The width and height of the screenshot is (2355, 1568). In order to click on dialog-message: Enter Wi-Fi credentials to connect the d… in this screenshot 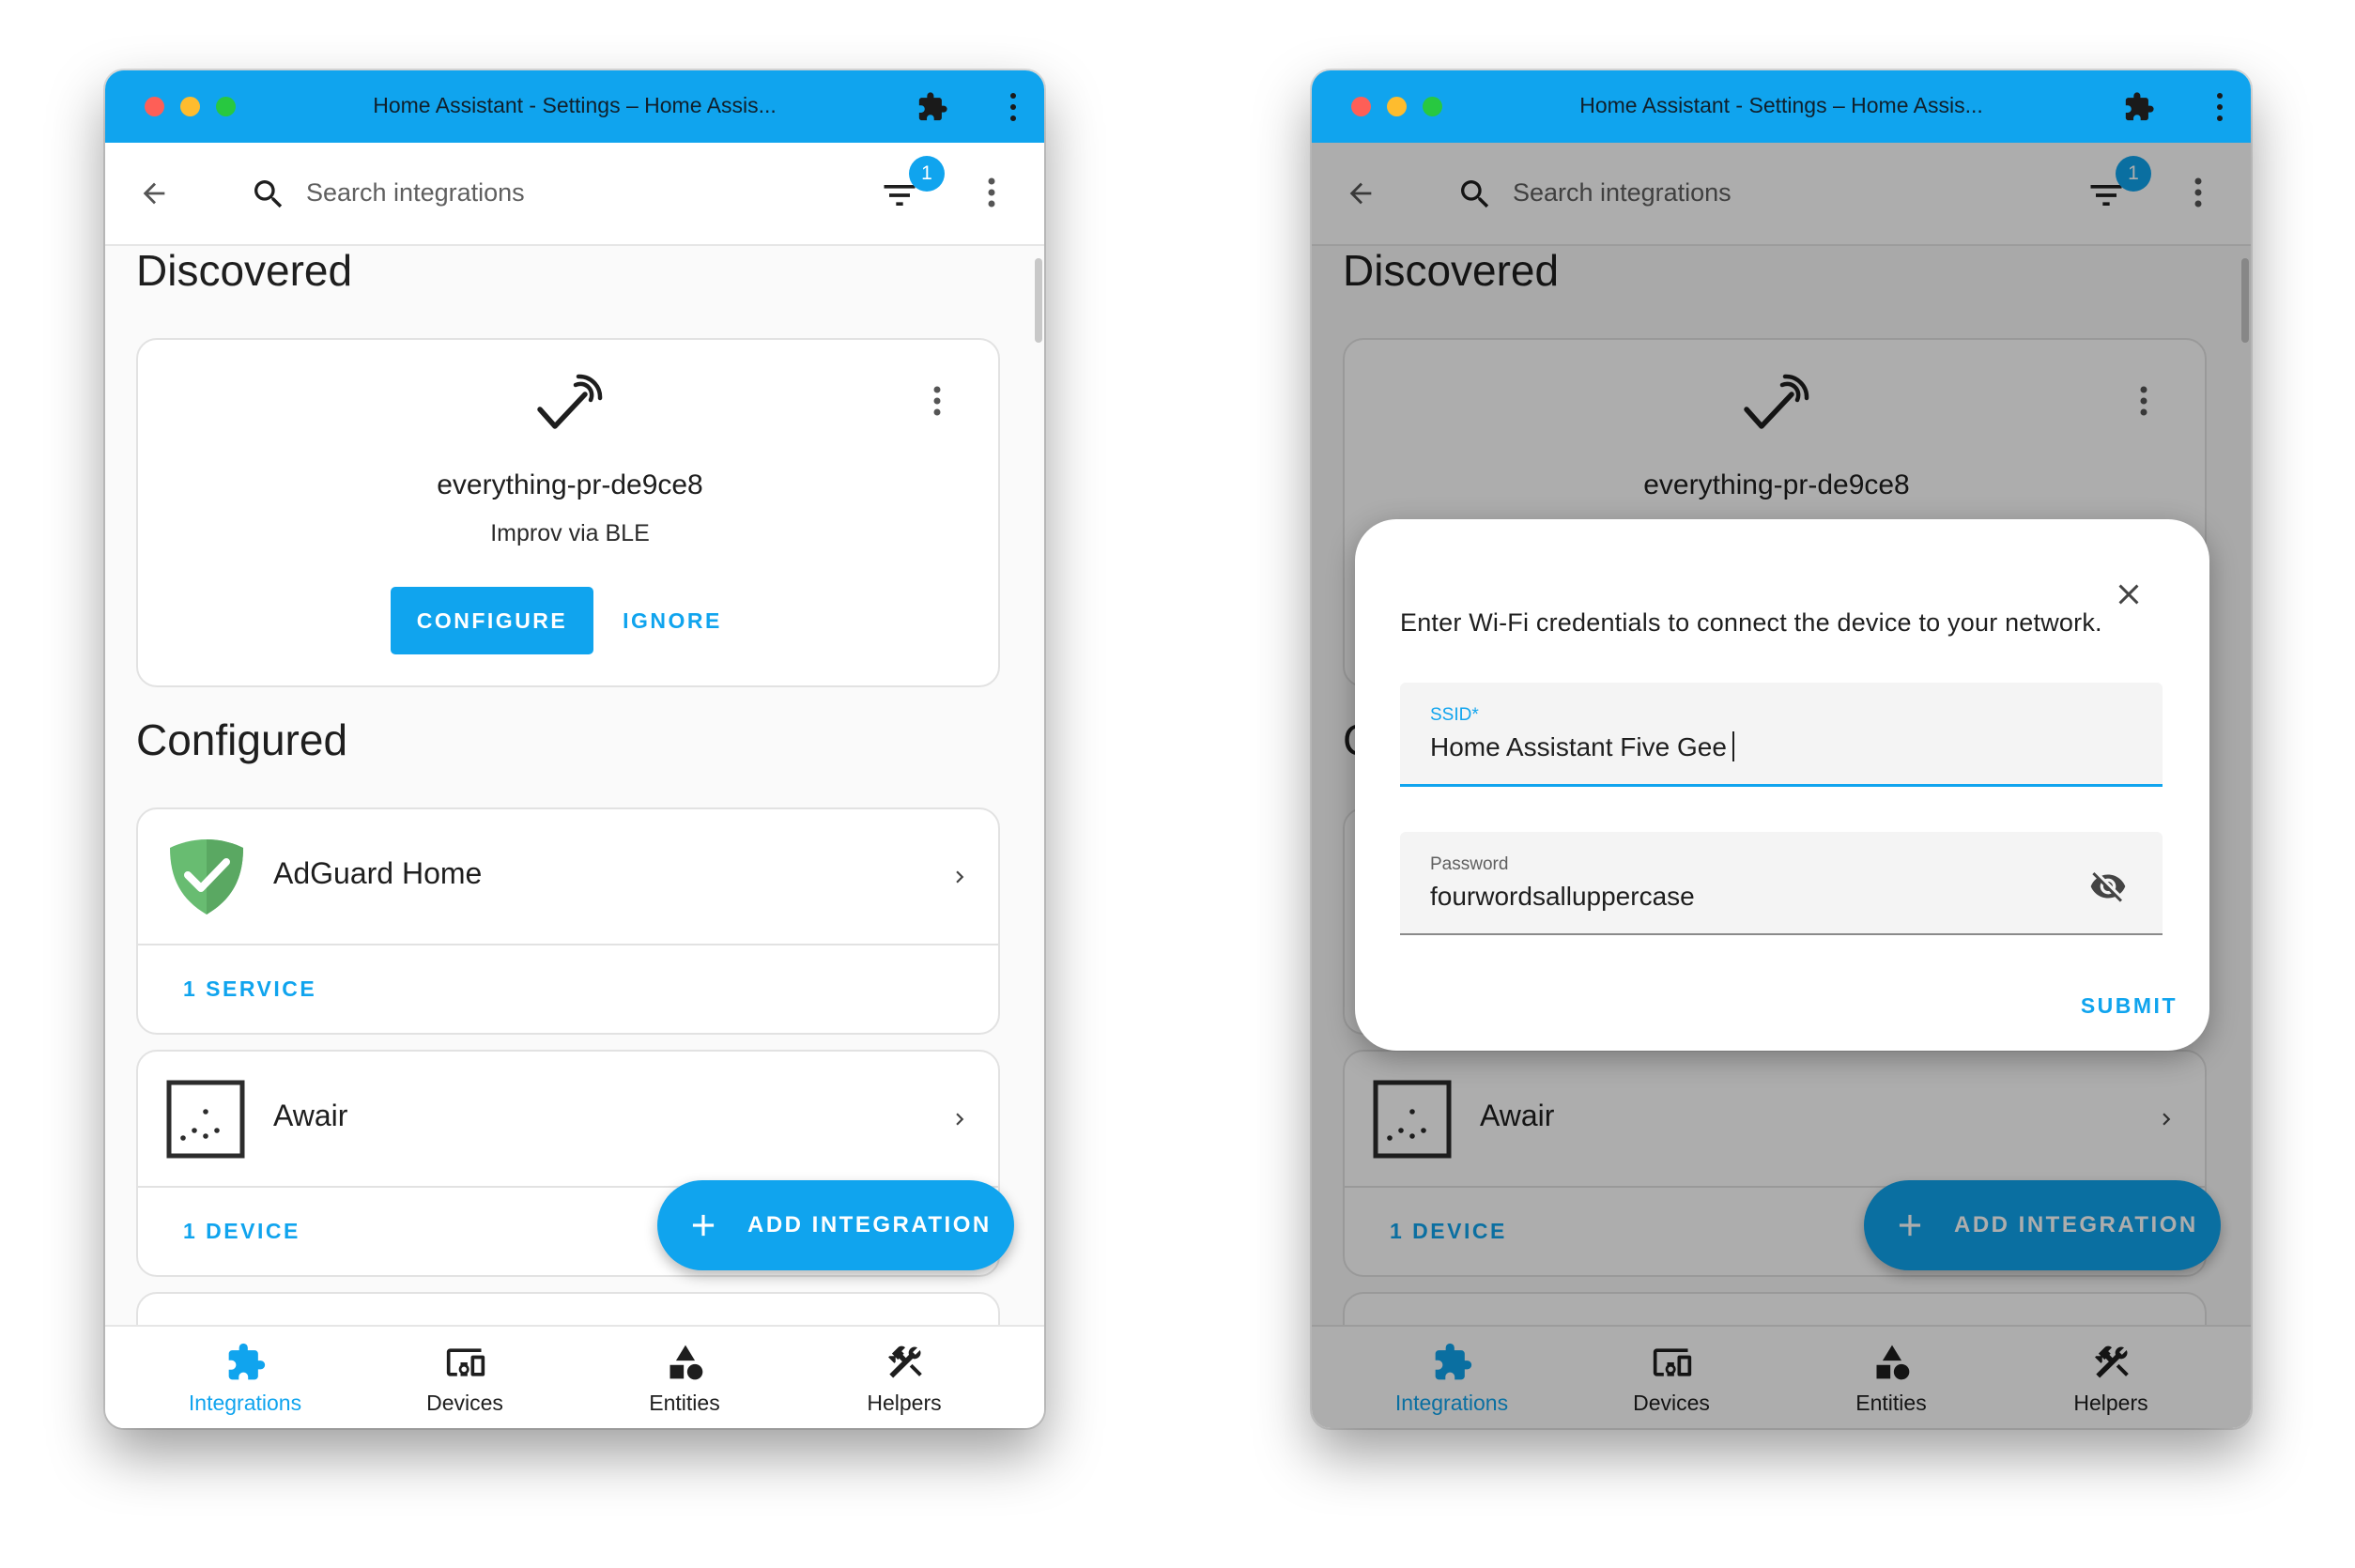, I will do `click(1751, 623)`.